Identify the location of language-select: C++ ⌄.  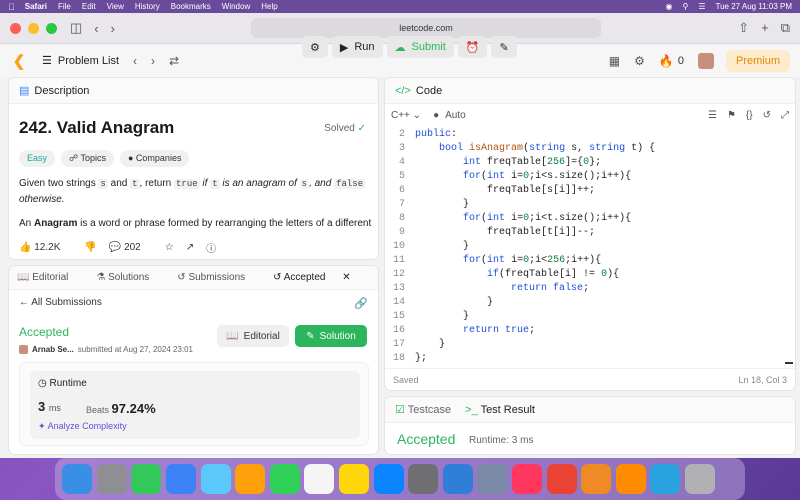
(406, 115).